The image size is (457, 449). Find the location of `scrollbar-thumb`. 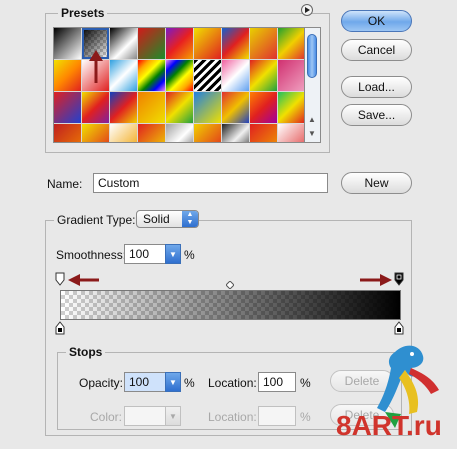

scrollbar-thumb is located at coordinates (312, 56).